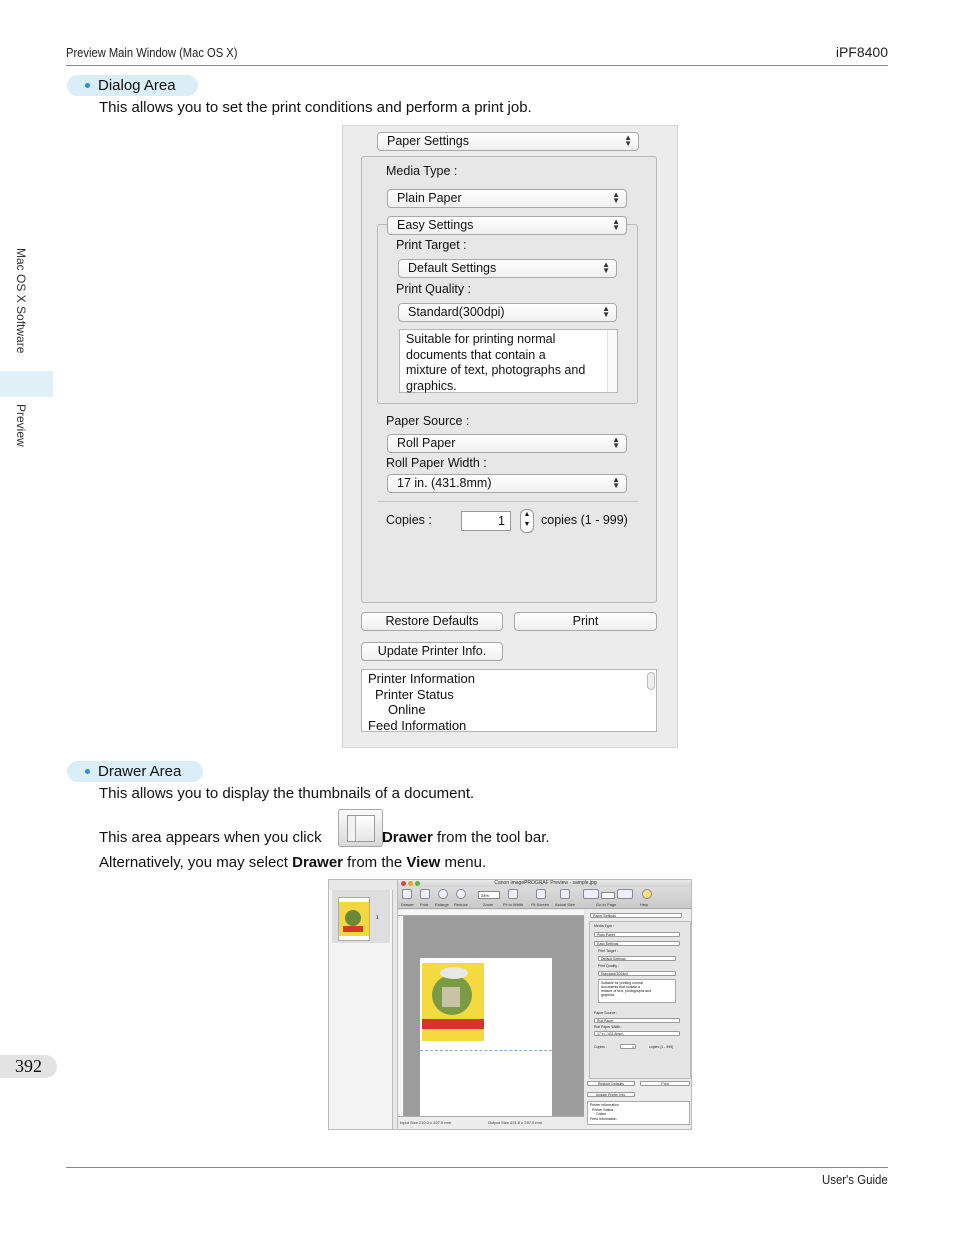  What do you see at coordinates (507, 268) in the screenshot?
I see `print-target-select: Default Settings ▲ ▼` at bounding box center [507, 268].